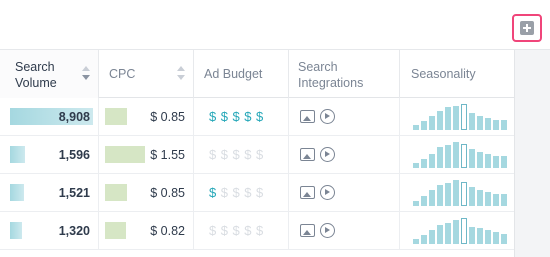 The width and height of the screenshot is (550, 257). I want to click on ad-budget-cell: $$$$$, so click(241, 117).